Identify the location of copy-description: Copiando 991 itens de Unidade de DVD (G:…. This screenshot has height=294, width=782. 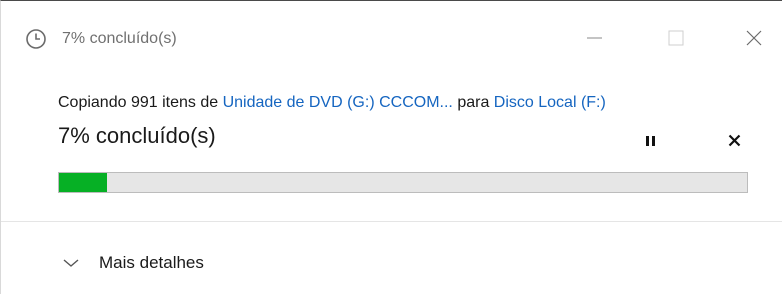
(332, 103).